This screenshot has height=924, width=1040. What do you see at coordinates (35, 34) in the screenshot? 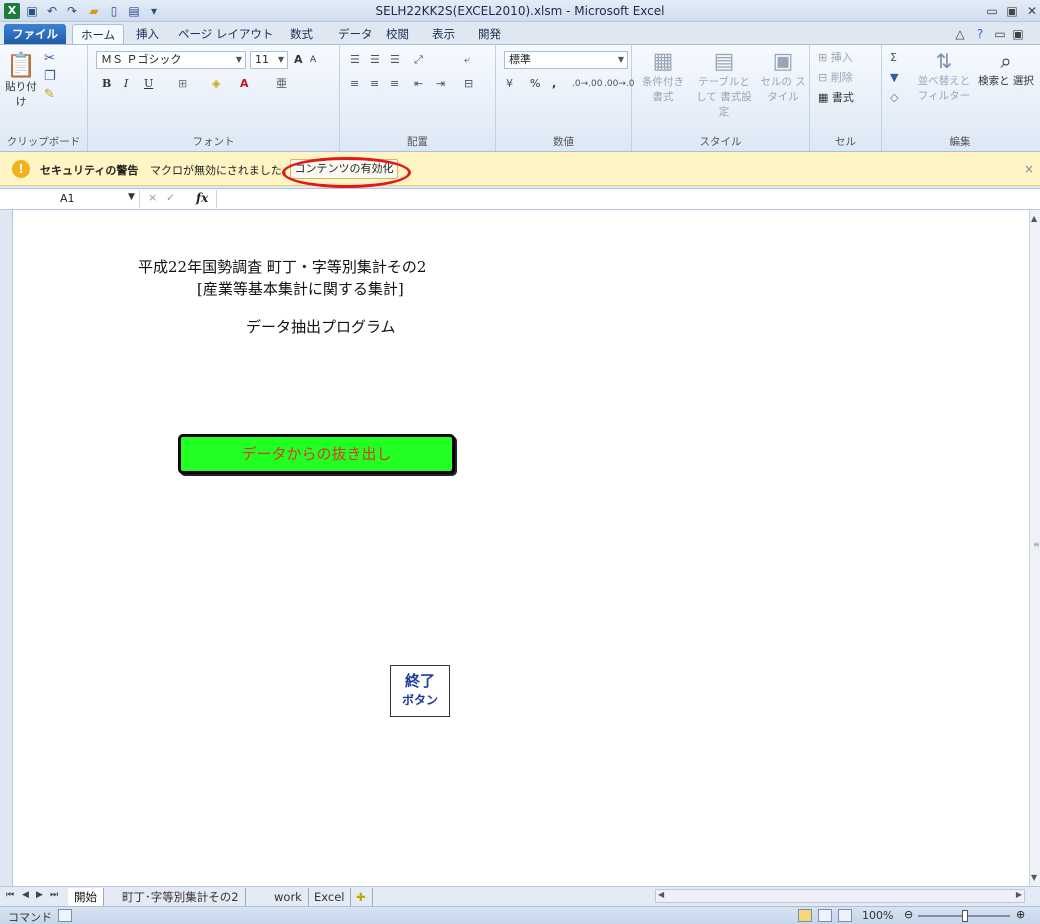
I see `tab-file: ファイル` at bounding box center [35, 34].